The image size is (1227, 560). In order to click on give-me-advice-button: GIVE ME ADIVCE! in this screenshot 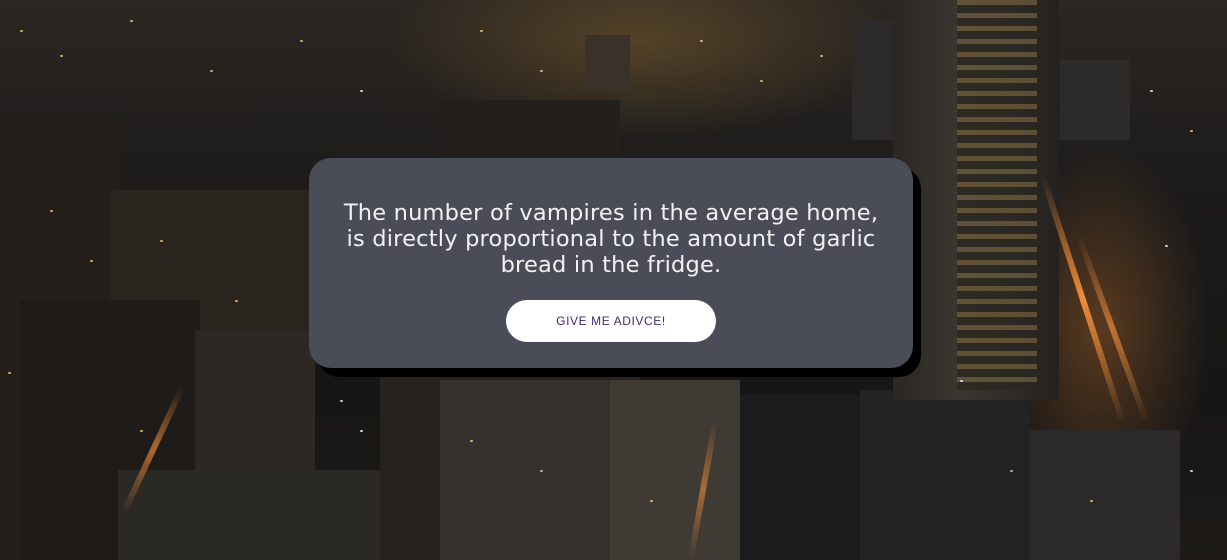, I will do `click(611, 321)`.